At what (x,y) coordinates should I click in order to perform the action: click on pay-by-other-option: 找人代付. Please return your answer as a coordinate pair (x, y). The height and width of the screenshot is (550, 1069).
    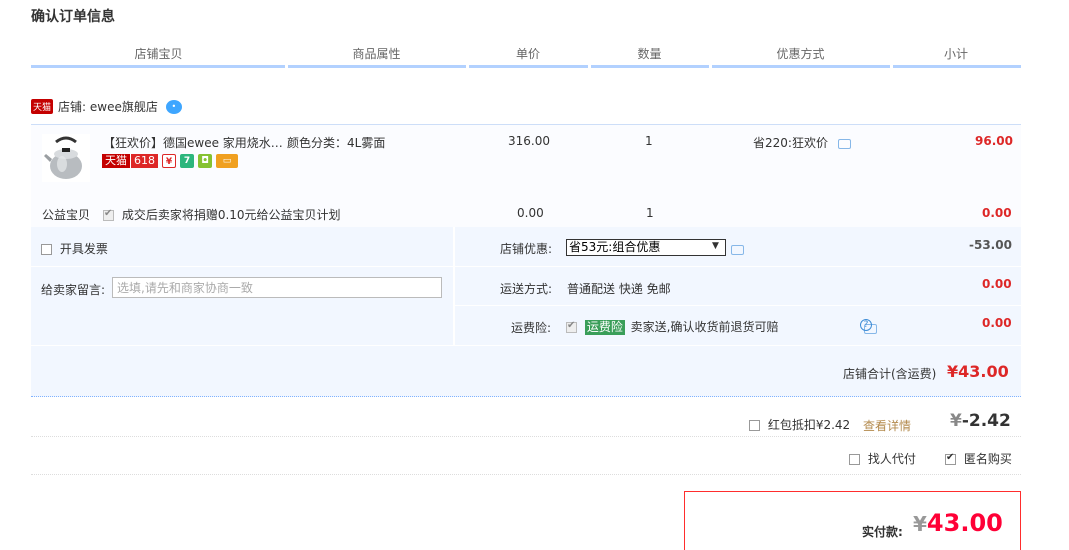
    Looking at the image, I should click on (882, 458).